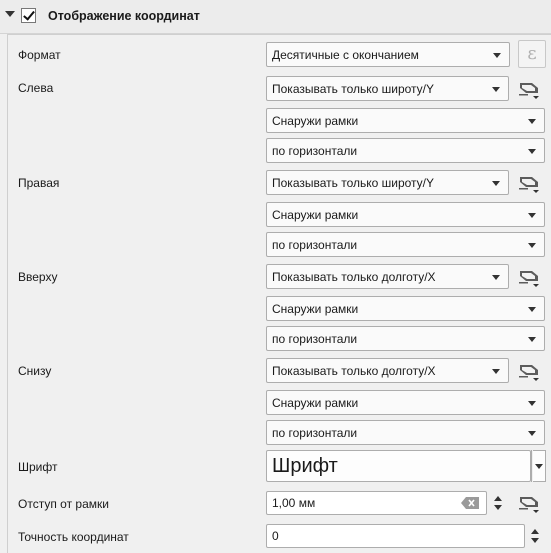 This screenshot has width=551, height=553. What do you see at coordinates (498, 503) in the screenshot?
I see `offset-spinner` at bounding box center [498, 503].